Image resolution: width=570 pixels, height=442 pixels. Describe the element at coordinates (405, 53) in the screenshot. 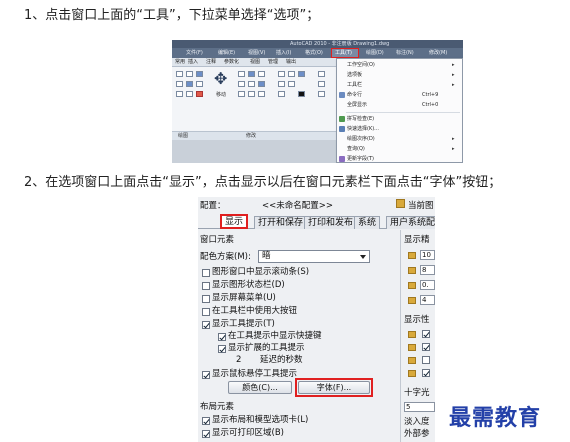

I see `menu-dimension: 标注(N)` at that location.